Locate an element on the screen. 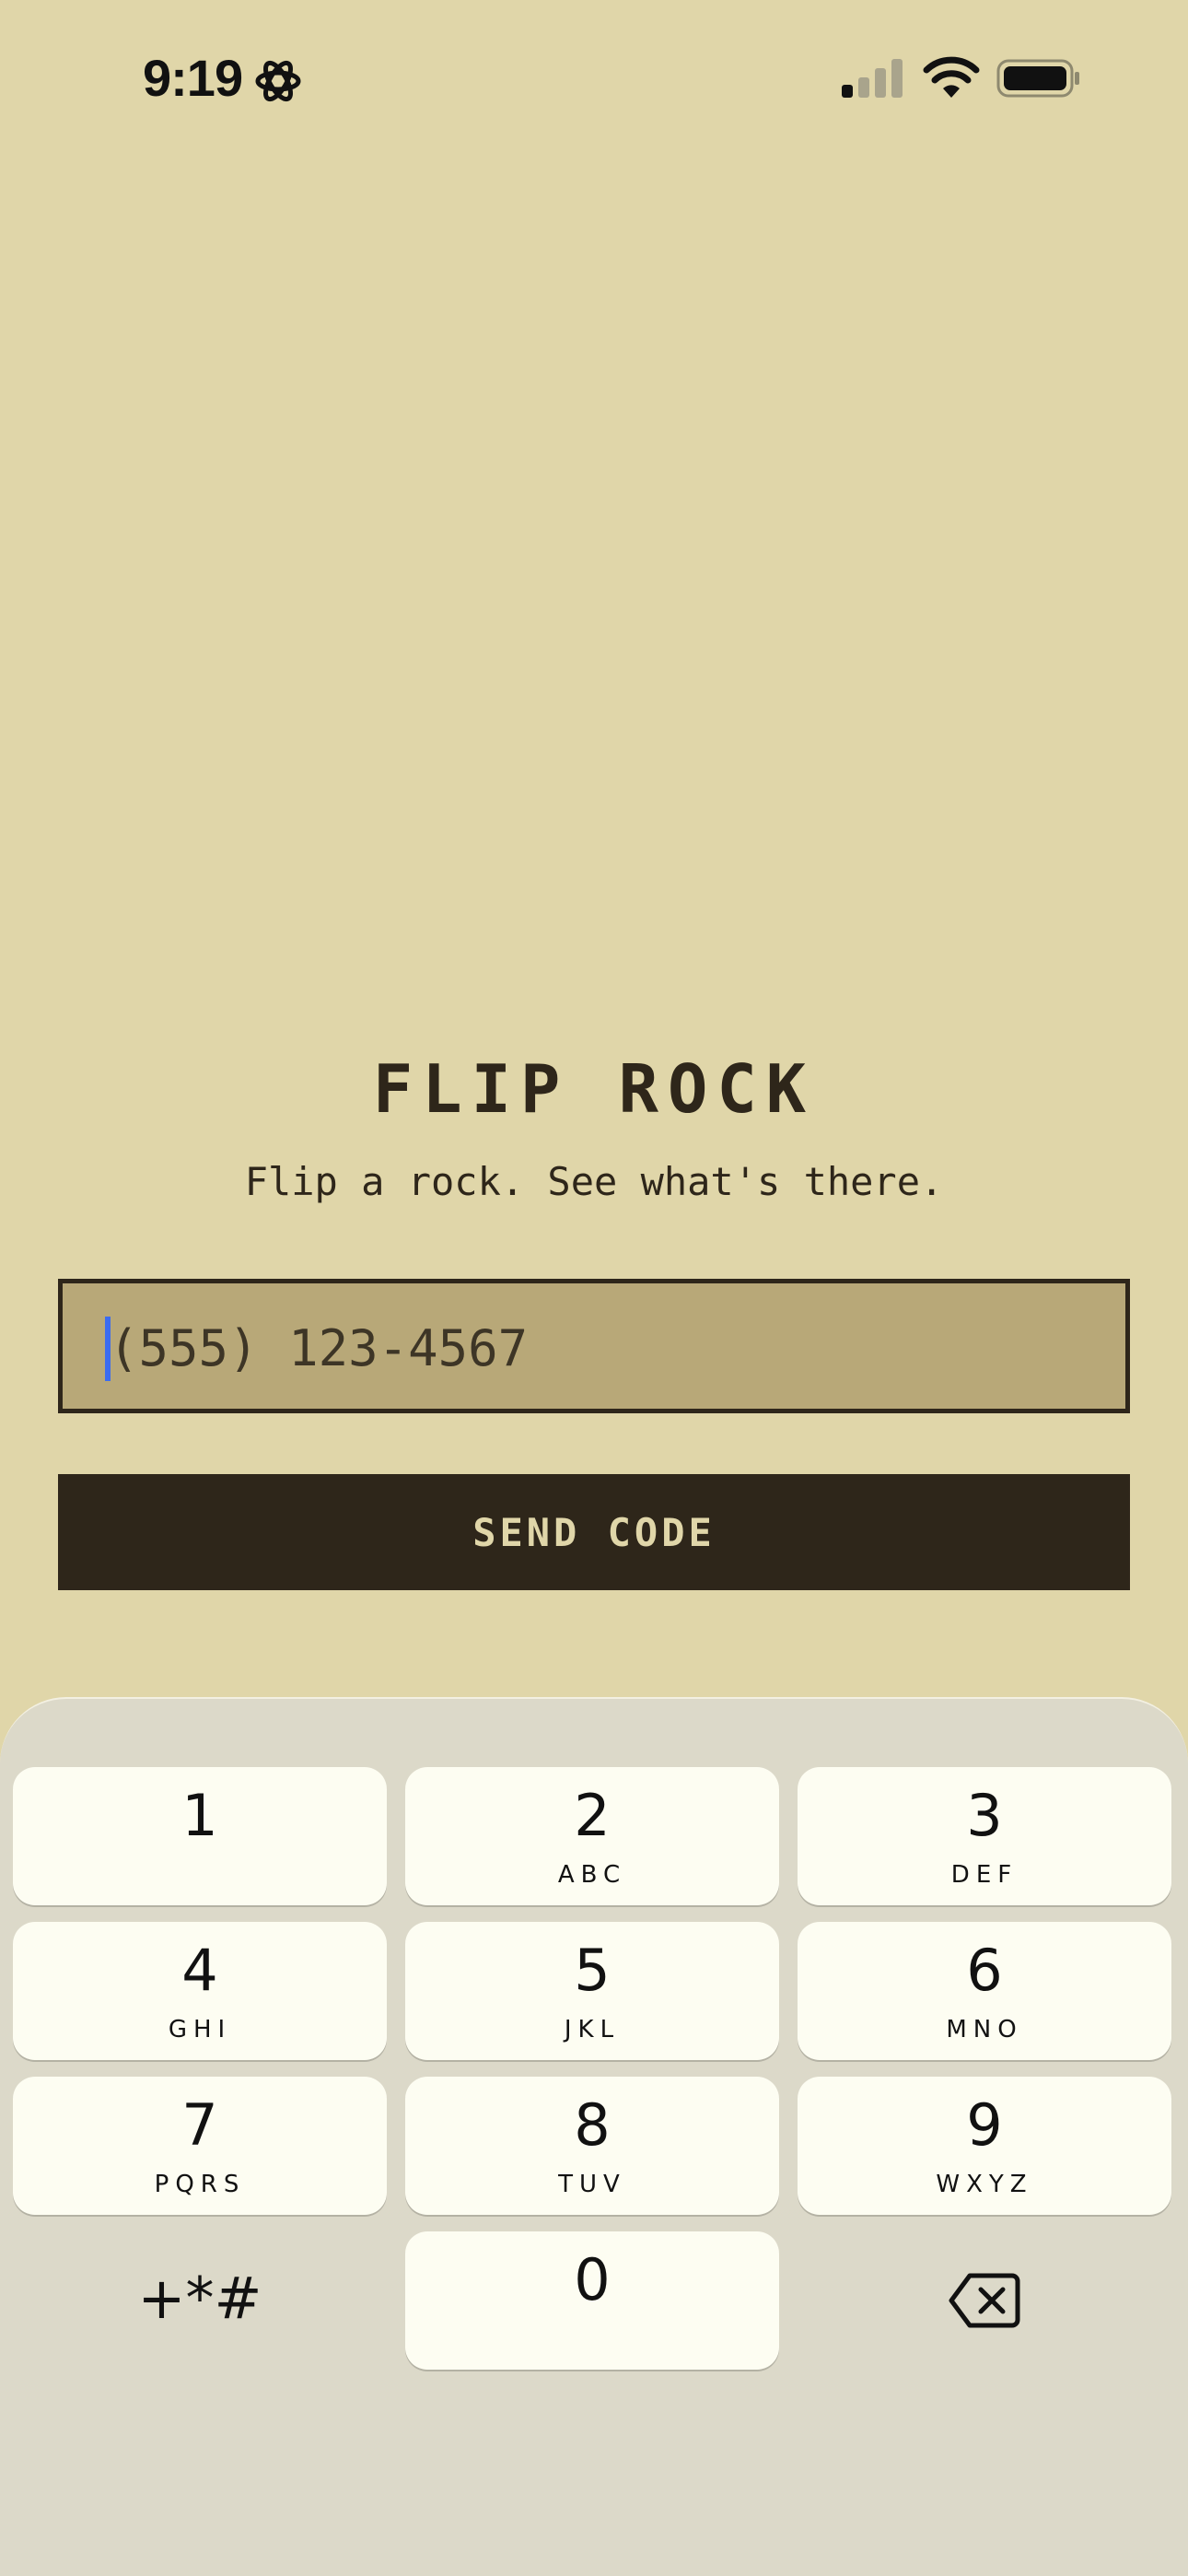 This screenshot has height=2576, width=1188. key-8: 8 TUV is located at coordinates (592, 2146).